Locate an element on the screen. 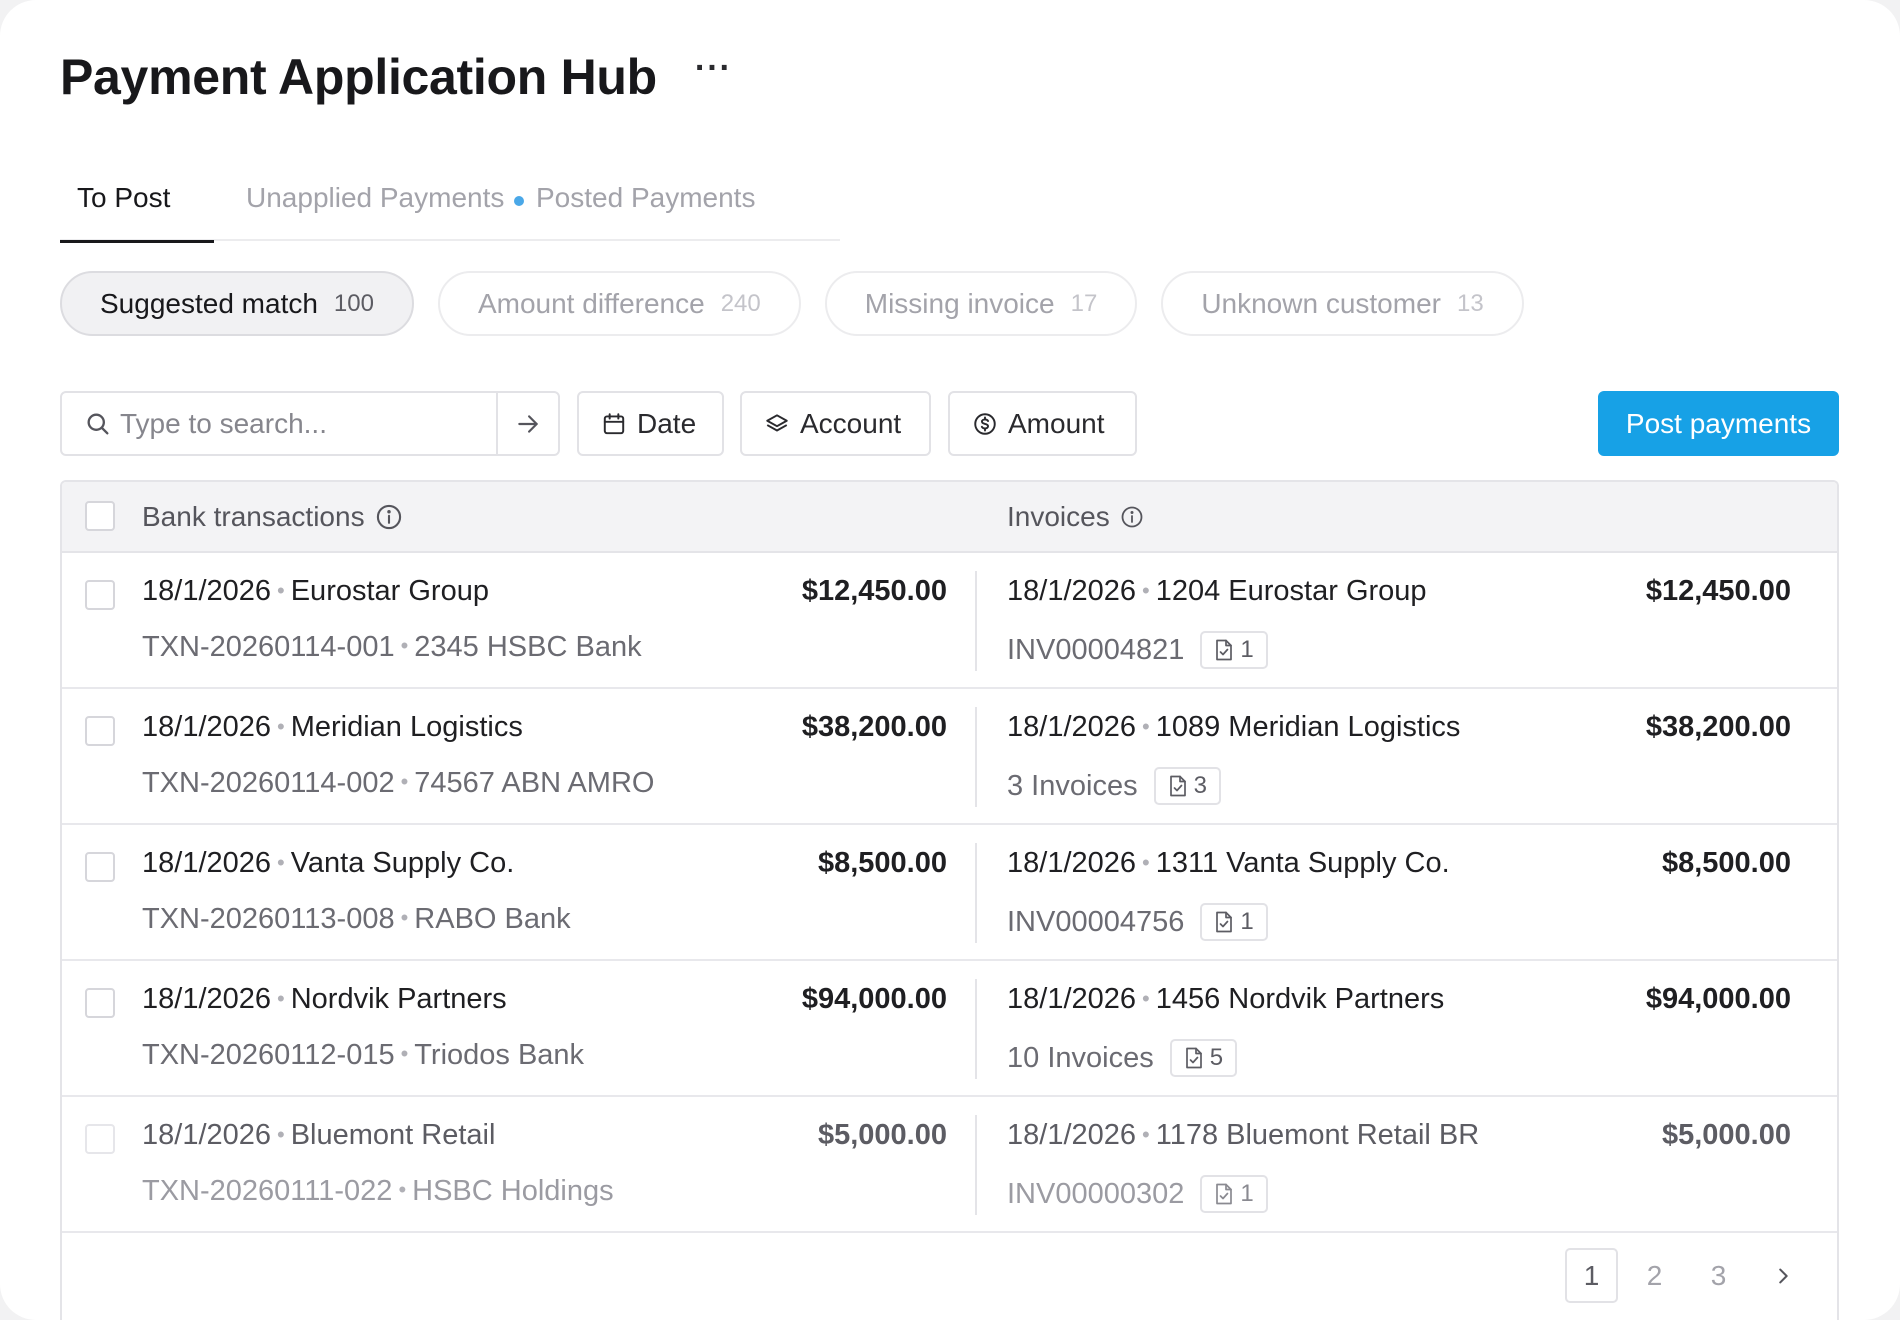 Image resolution: width=1900 pixels, height=1320 pixels. account-filter-button: Account is located at coordinates (835, 423).